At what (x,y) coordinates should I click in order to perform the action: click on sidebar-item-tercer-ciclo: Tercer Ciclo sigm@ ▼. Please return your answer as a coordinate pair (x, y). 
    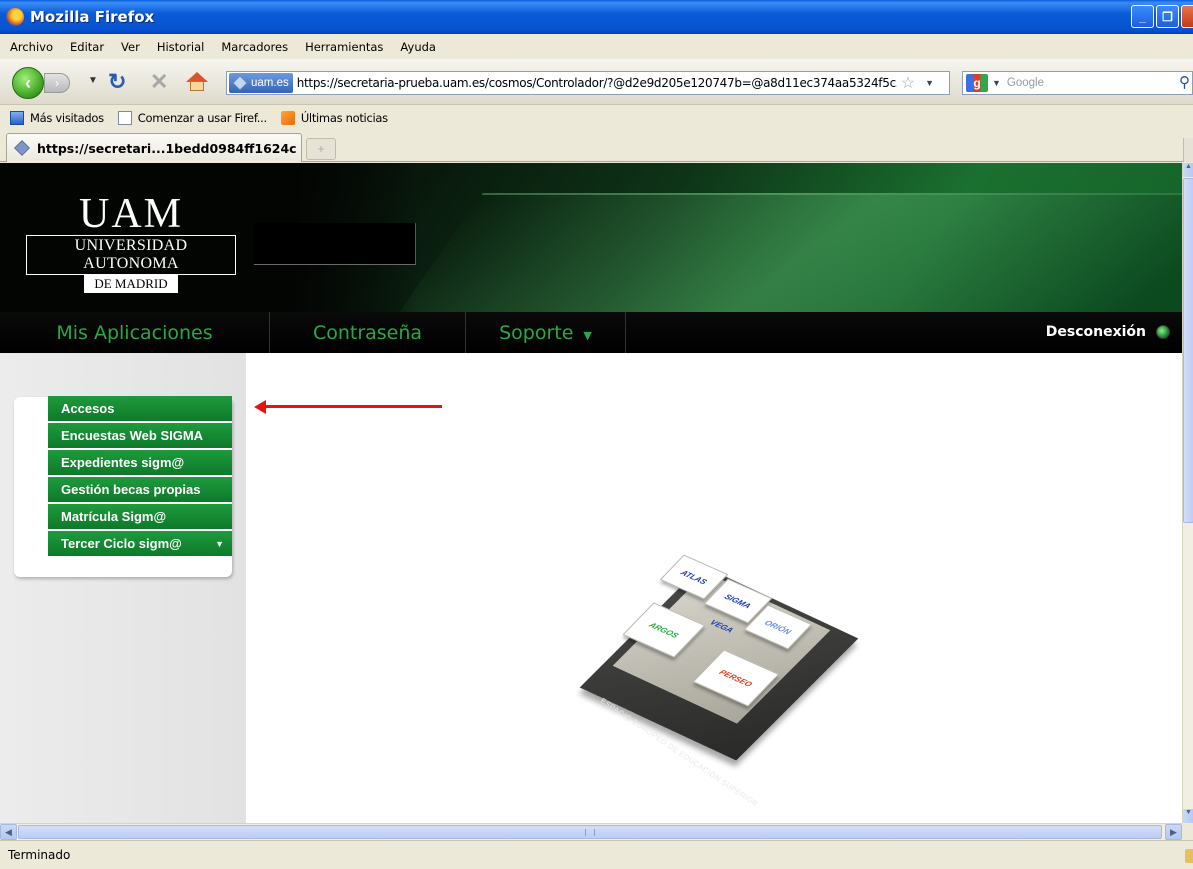
    Looking at the image, I should click on (140, 543).